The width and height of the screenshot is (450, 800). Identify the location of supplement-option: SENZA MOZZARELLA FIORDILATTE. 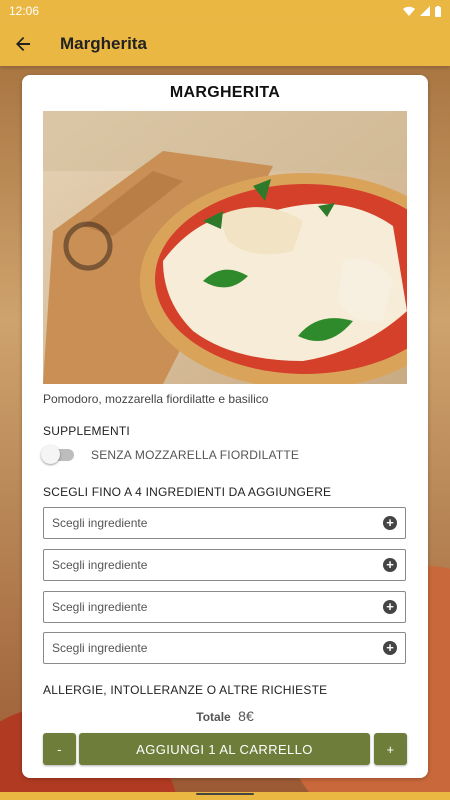
(170, 454).